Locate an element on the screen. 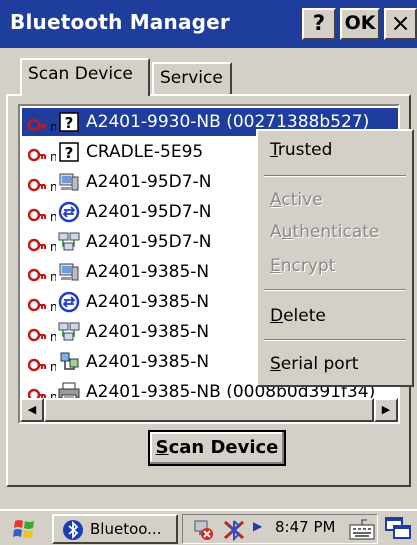  title-bar: Bluetooth Manager ? OK × is located at coordinates (208, 24).